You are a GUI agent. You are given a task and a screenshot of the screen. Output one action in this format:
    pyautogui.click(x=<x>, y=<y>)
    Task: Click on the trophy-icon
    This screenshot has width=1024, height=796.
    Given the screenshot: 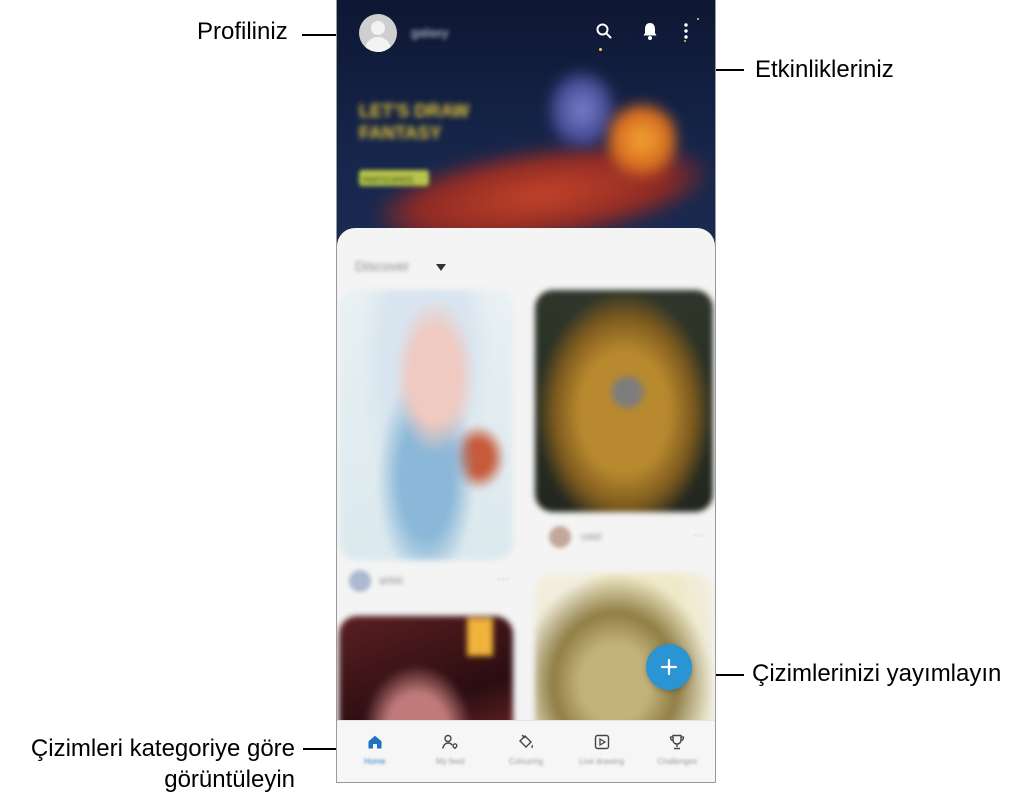 What is the action you would take?
    pyautogui.click(x=677, y=742)
    